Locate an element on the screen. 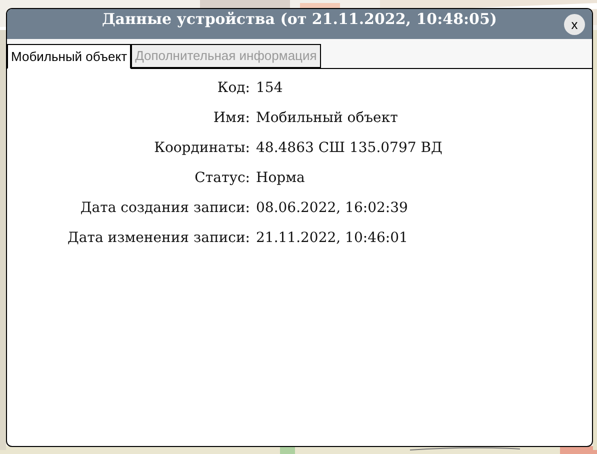 The width and height of the screenshot is (597, 454). field-label: Имя: is located at coordinates (231, 118).